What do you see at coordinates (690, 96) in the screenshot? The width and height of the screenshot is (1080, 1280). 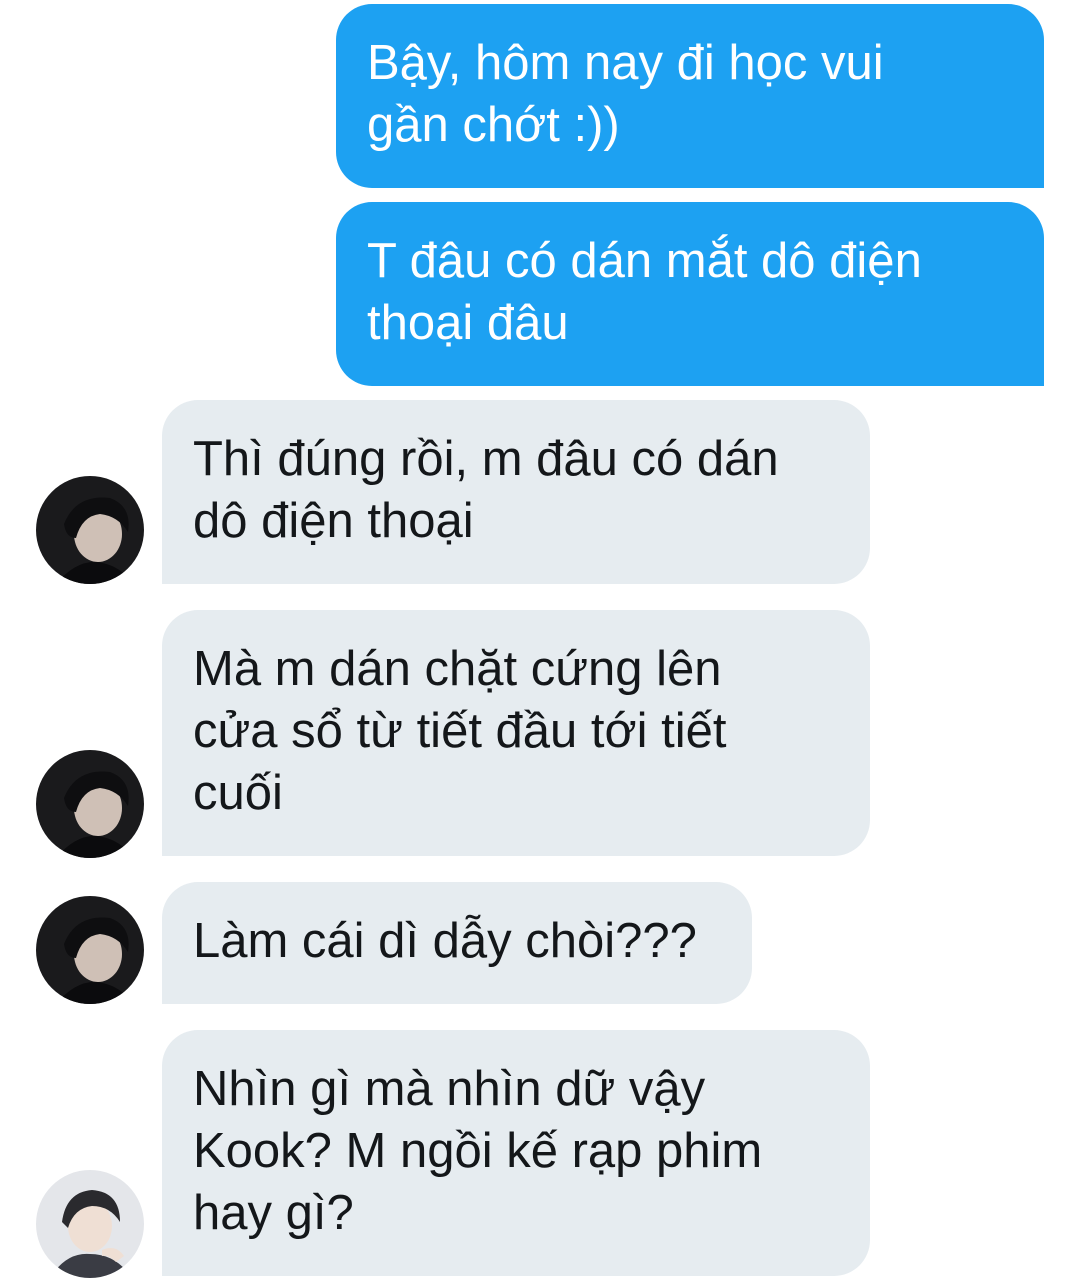 I see `sent-message-bubble: Bậy, hôm nay đi học vui gần chớt :))` at bounding box center [690, 96].